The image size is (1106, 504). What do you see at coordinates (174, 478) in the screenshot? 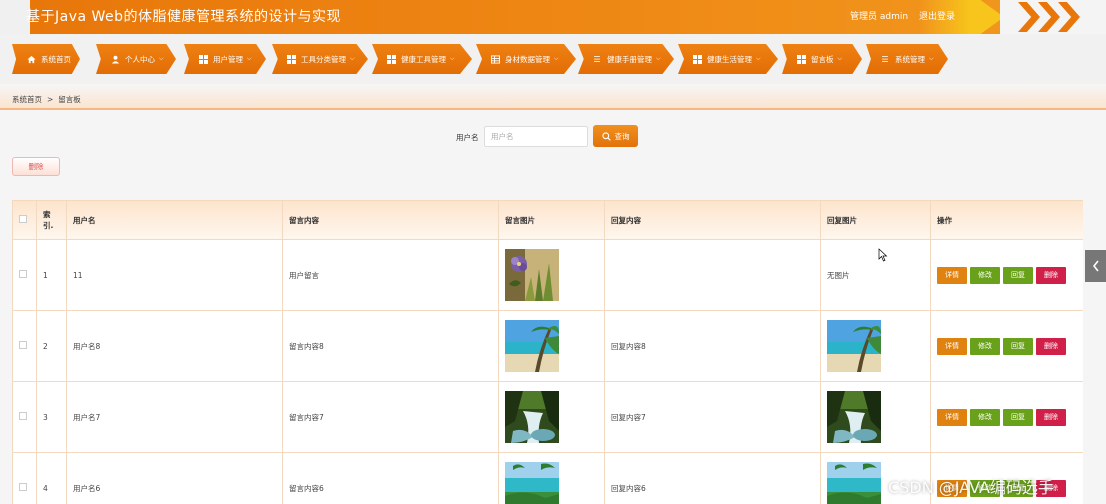
I see `row-username: 用户名6` at bounding box center [174, 478].